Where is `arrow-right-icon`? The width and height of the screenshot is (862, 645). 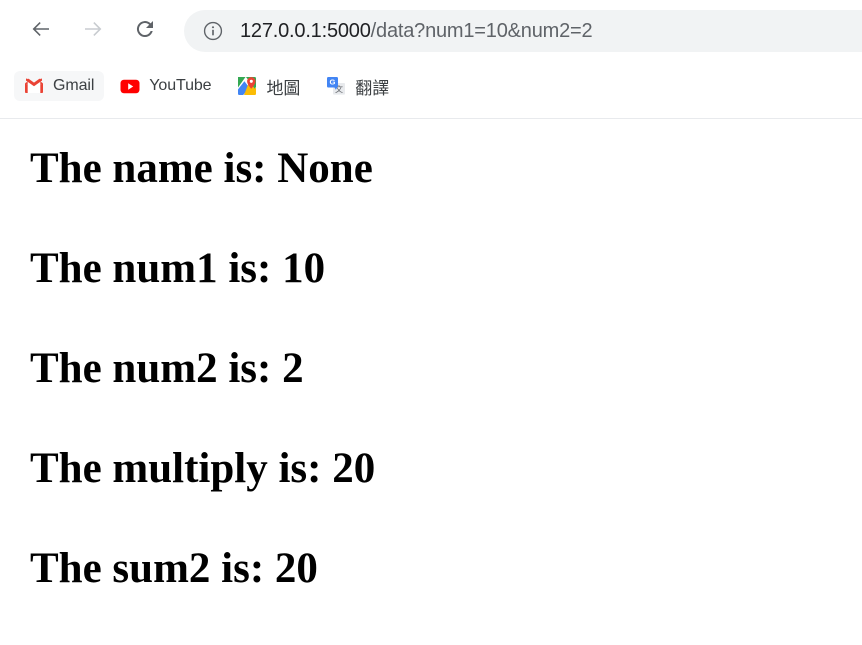
arrow-right-icon is located at coordinates (93, 31).